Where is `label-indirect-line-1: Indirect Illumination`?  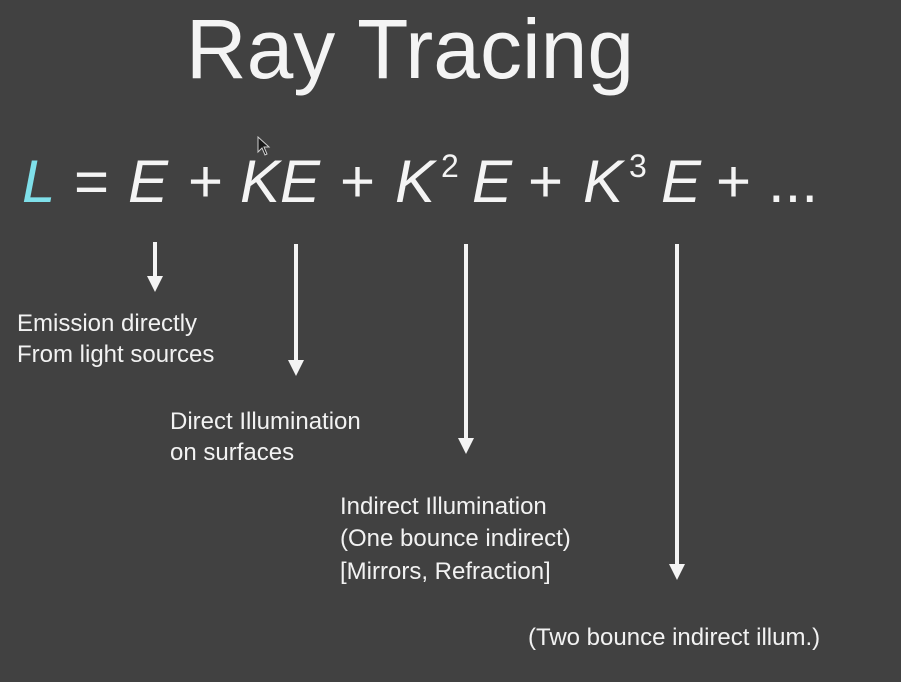 label-indirect-line-1: Indirect Illumination is located at coordinates (443, 506).